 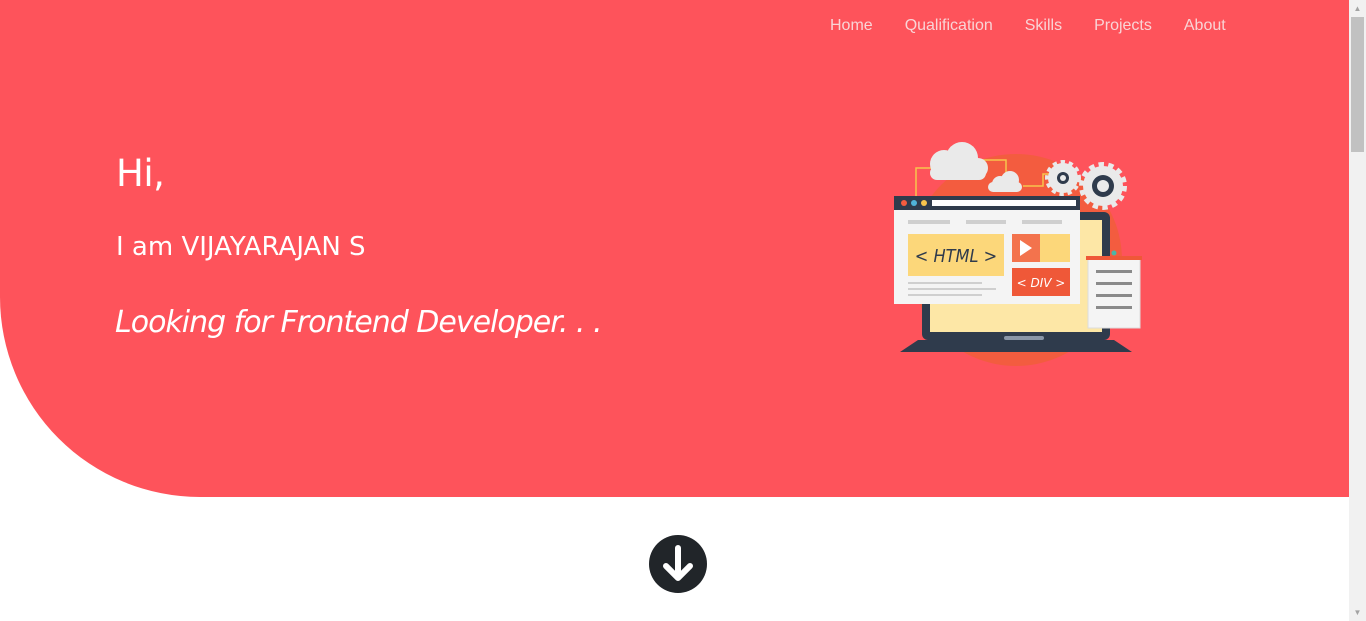 What do you see at coordinates (959, 161) in the screenshot?
I see `cloud-icon` at bounding box center [959, 161].